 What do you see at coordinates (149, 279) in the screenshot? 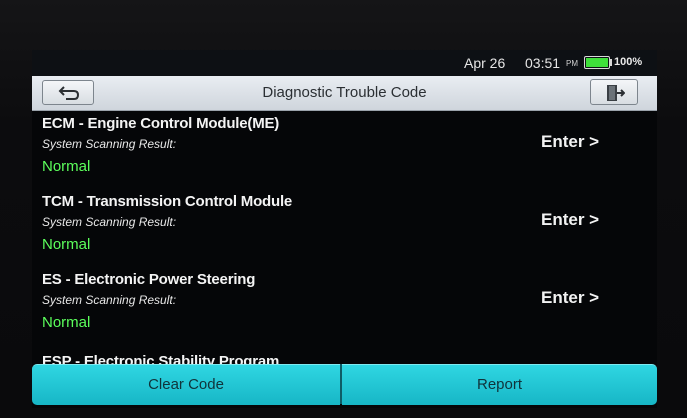
I see `module-name: ES - Electronic Power Steering` at bounding box center [149, 279].